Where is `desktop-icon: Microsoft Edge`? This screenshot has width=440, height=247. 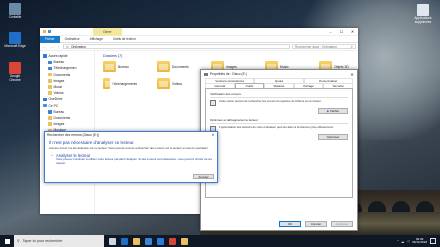
desktop-icon: Microsoft Edge is located at coordinates (15, 40).